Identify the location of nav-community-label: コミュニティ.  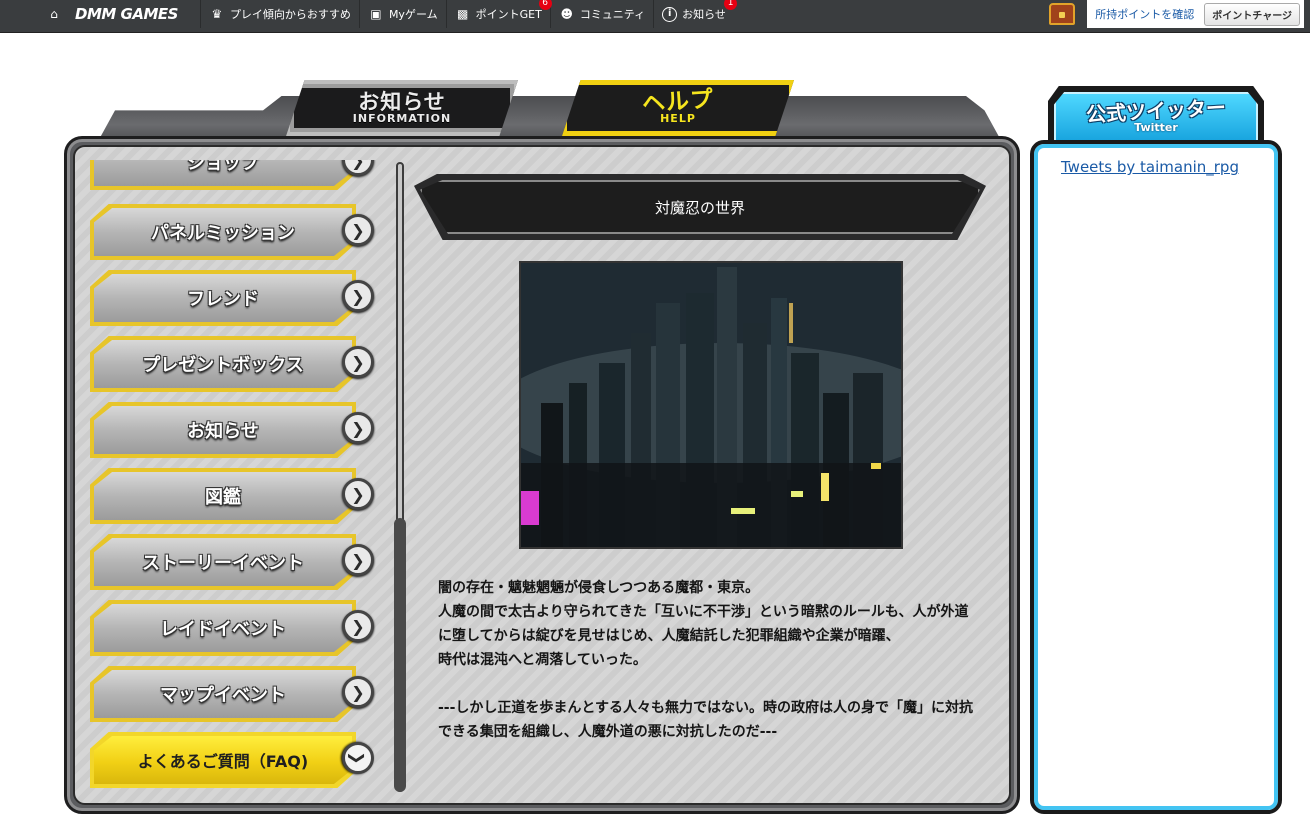
(612, 14).